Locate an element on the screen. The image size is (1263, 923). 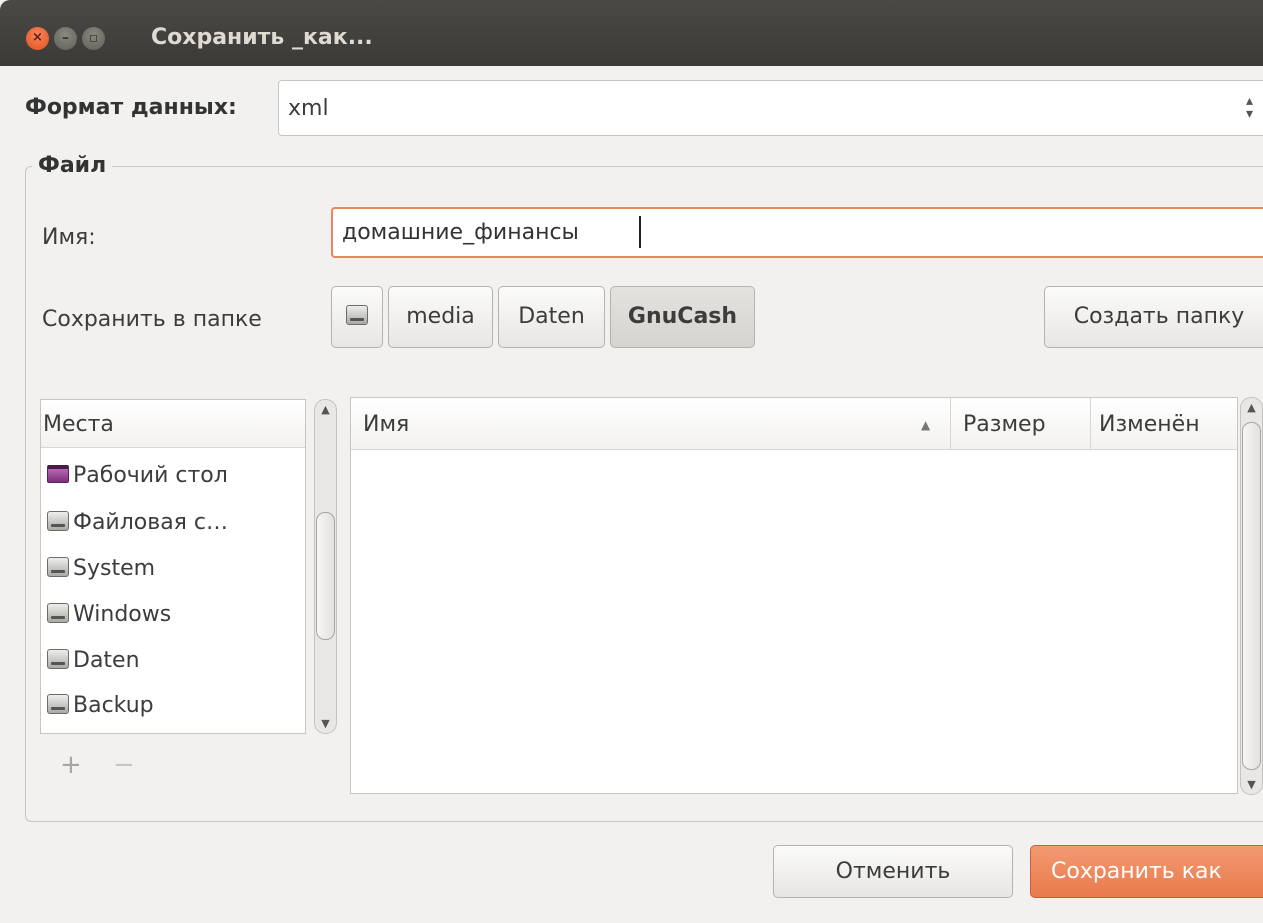
maximize-window-button: ▫ is located at coordinates (93, 38).